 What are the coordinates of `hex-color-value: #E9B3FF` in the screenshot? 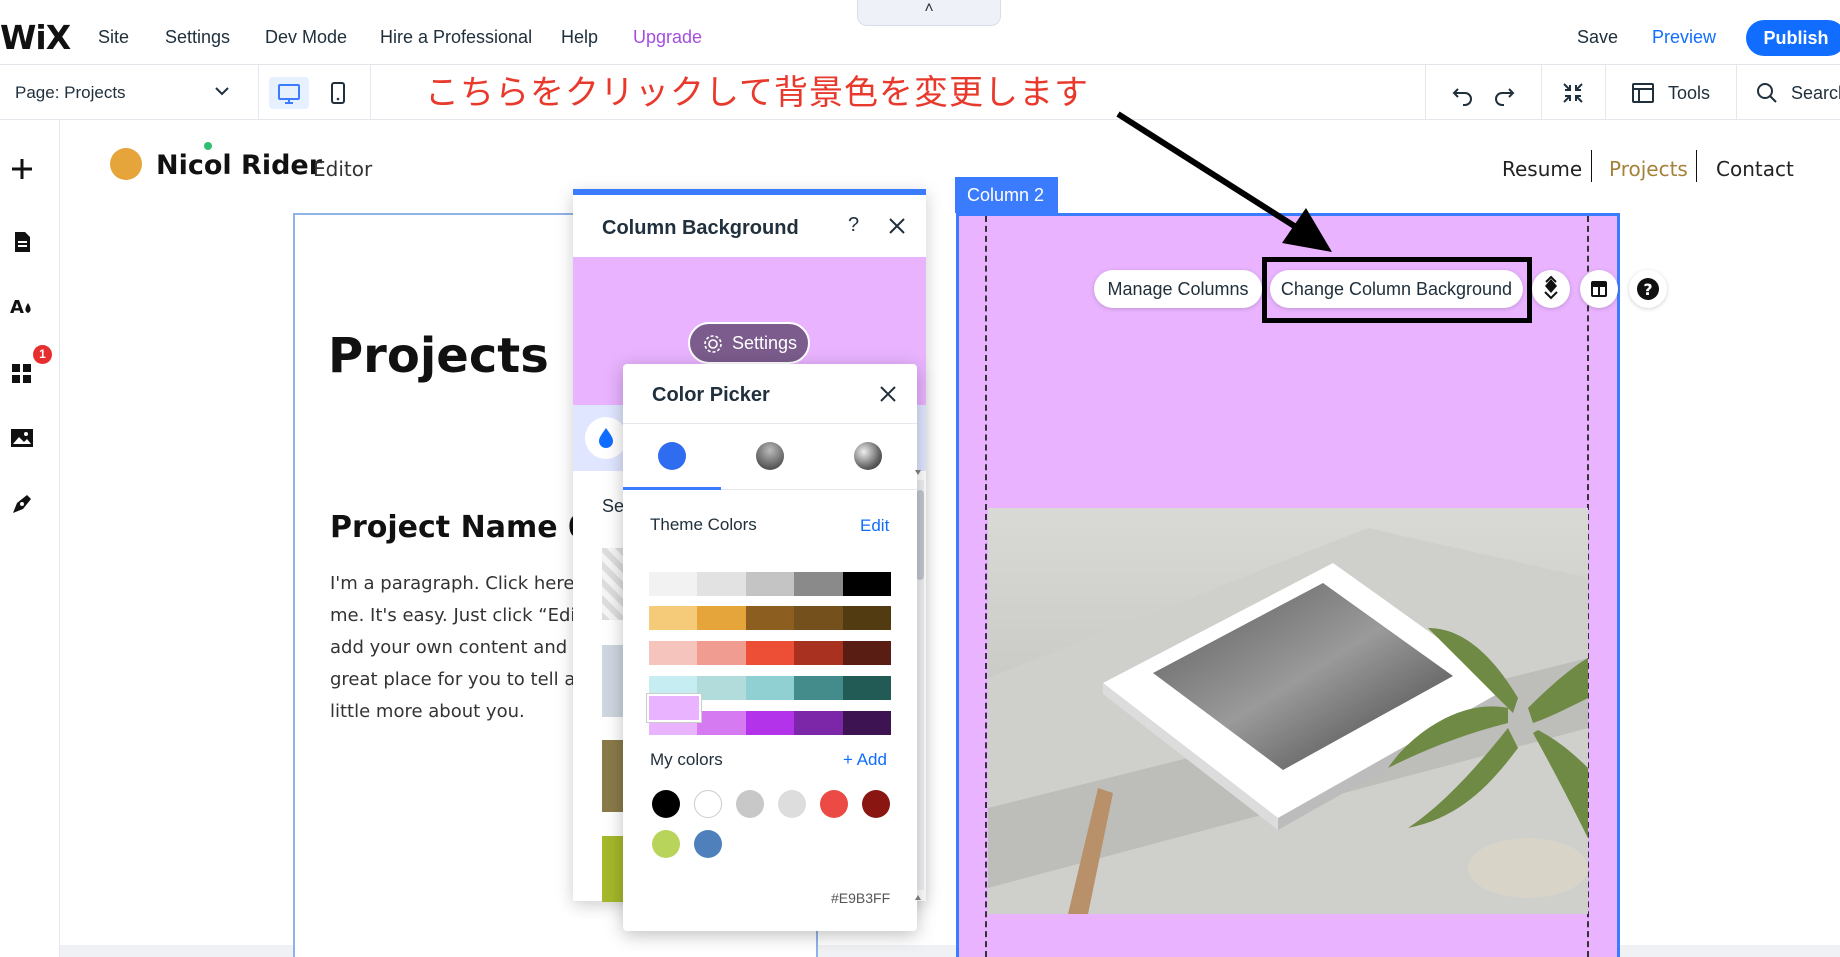 It's located at (860, 898).